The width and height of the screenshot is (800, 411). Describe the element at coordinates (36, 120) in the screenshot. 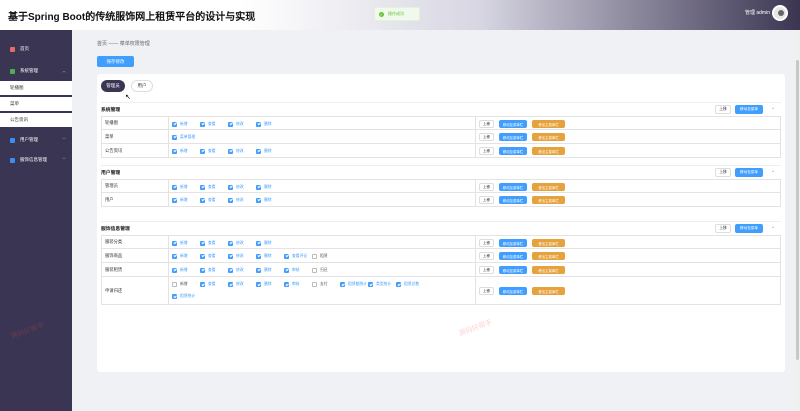

I see `sidebar-item-news: 公告资讯` at that location.